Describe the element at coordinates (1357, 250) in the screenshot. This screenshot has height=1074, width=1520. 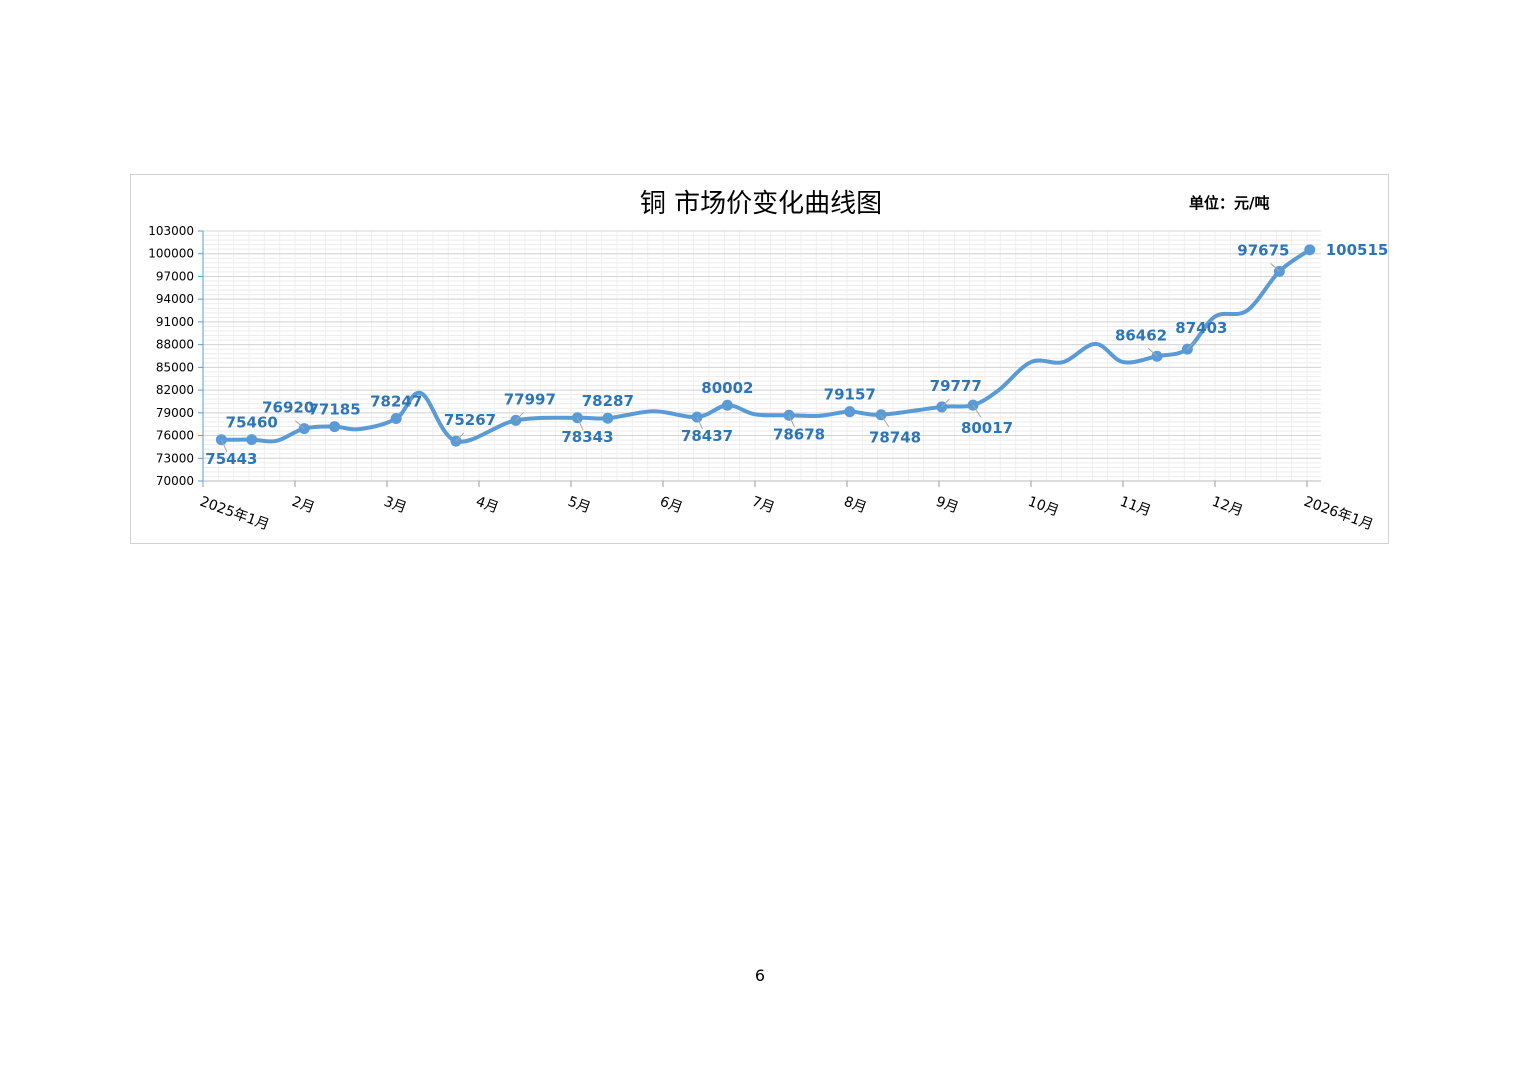
I see `data-label: 100515` at that location.